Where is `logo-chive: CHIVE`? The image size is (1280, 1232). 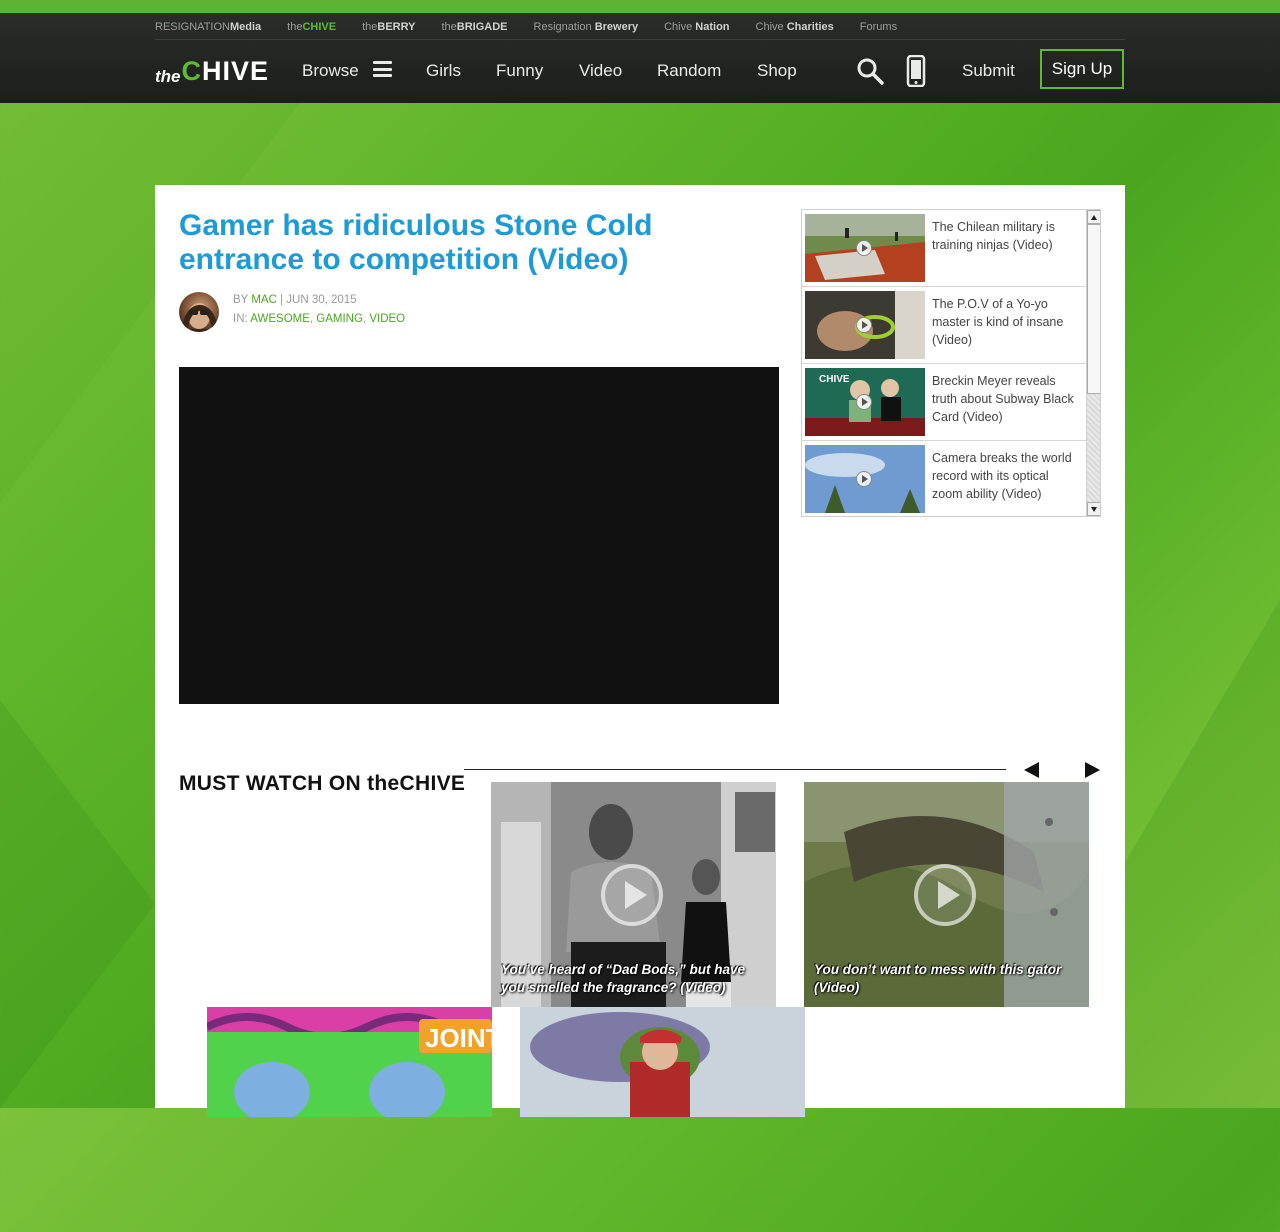
logo-chive: CHIVE is located at coordinates (225, 71).